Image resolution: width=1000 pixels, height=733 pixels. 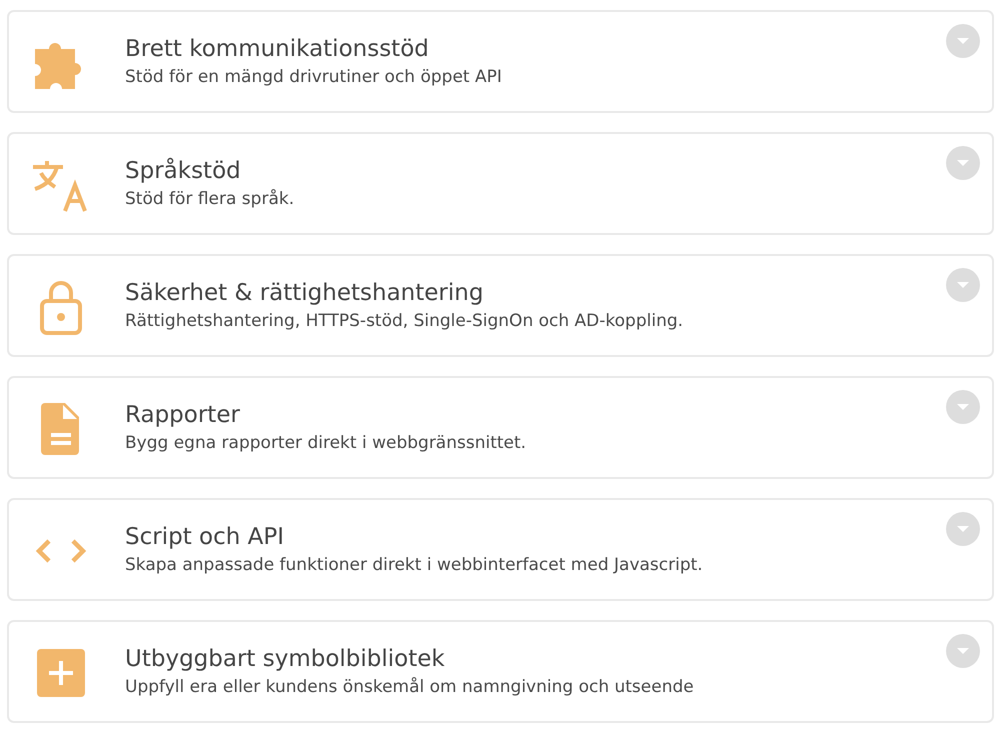 I want to click on feature-description: Uppfyll era eller kundens önskemål om namngivning och utseende, so click(x=409, y=687).